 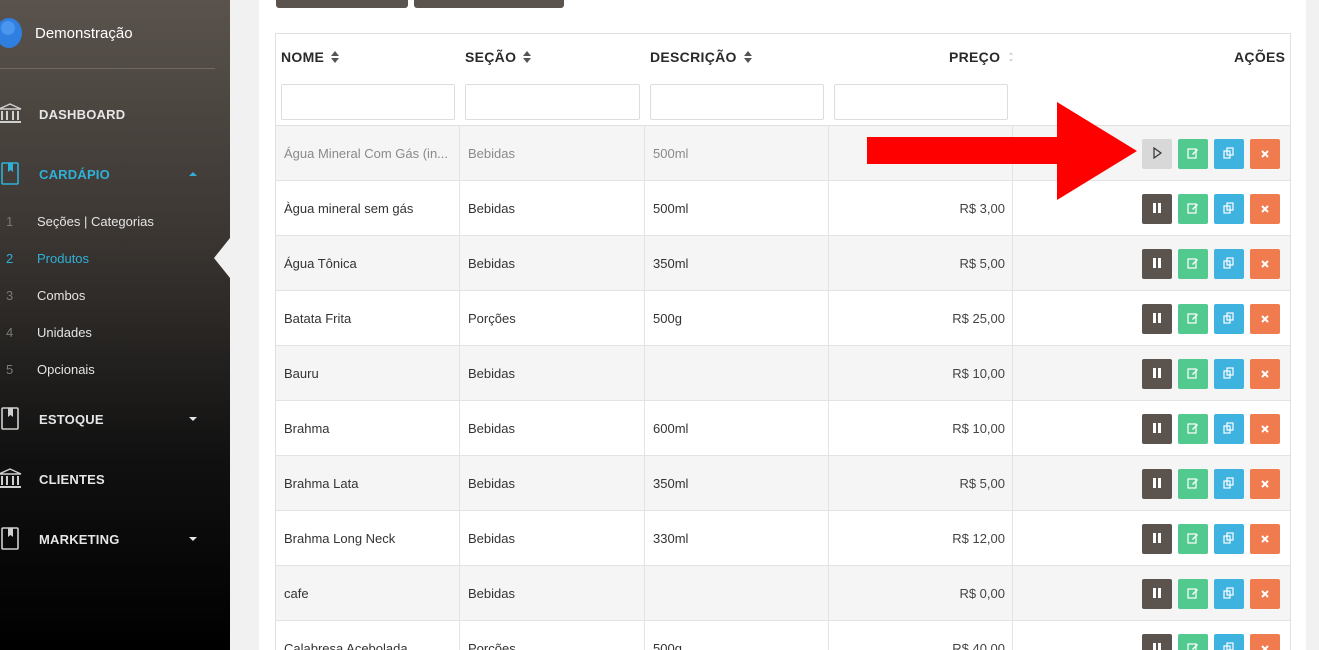 What do you see at coordinates (737, 102) in the screenshot?
I see `filter-descricao-input` at bounding box center [737, 102].